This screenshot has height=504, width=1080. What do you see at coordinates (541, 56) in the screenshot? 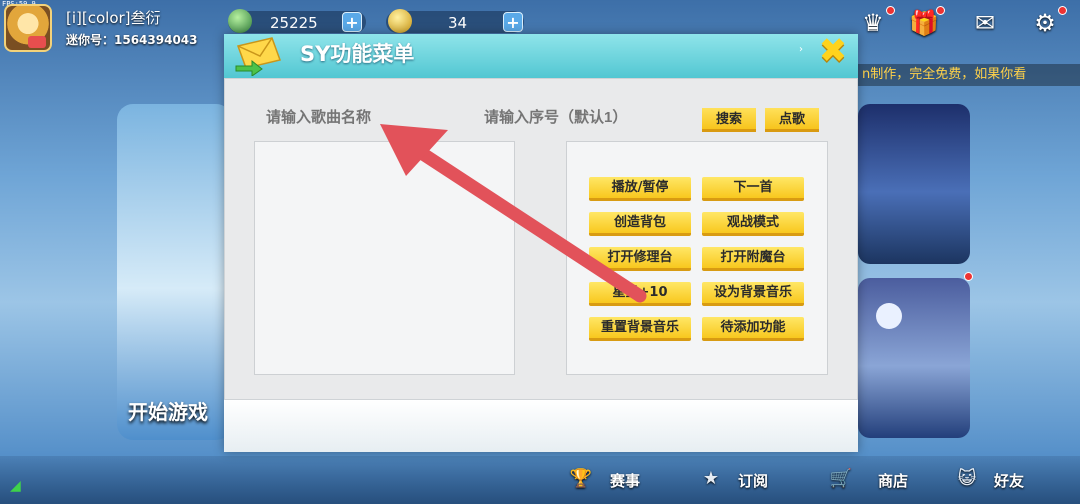
I see `dialog-header: SY功能菜单 › ✖` at bounding box center [541, 56].